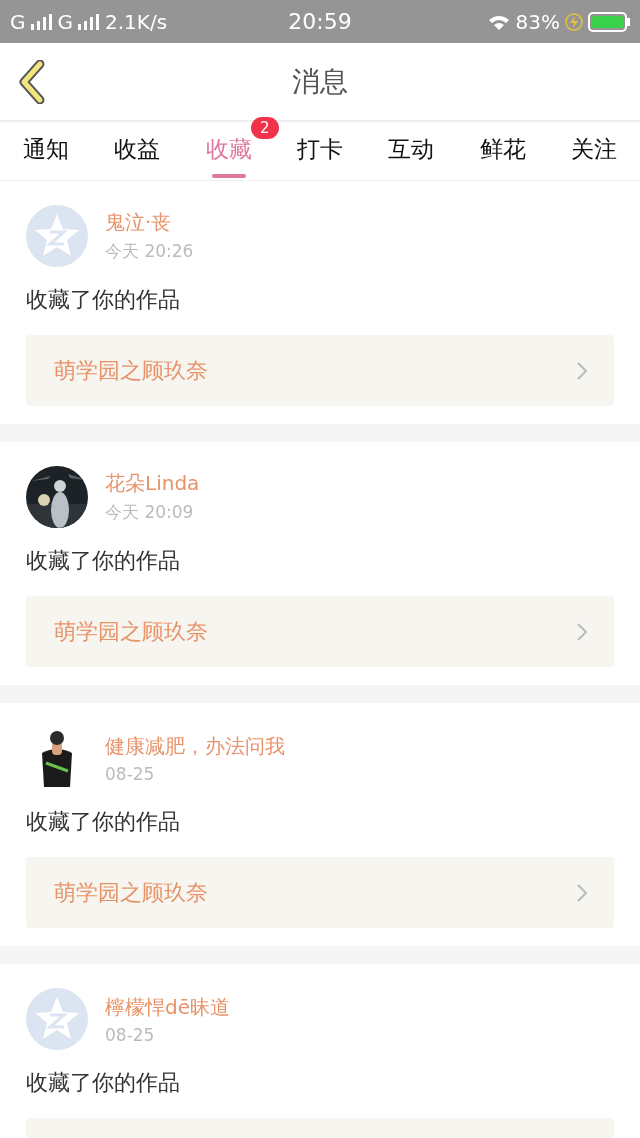 The height and width of the screenshot is (1138, 640). Describe the element at coordinates (137, 150) in the screenshot. I see `tab: 收益` at that location.